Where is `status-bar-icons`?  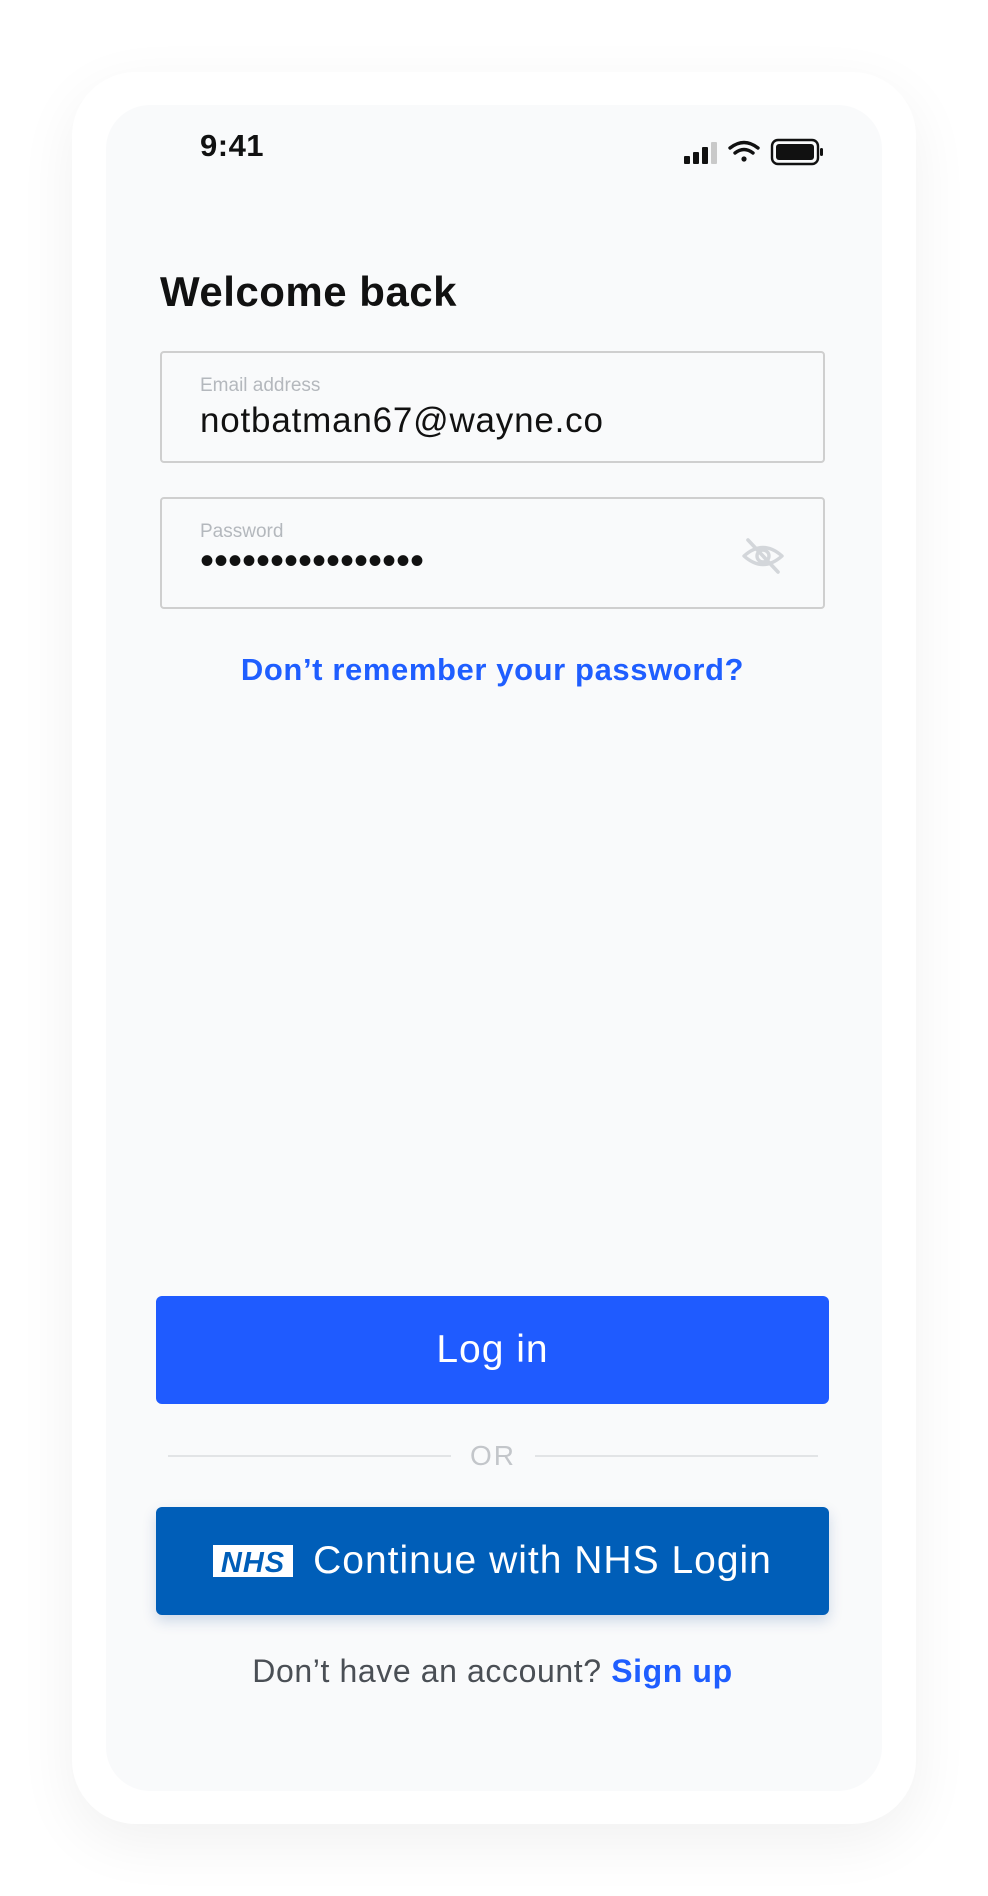 status-bar-icons is located at coordinates (753, 152).